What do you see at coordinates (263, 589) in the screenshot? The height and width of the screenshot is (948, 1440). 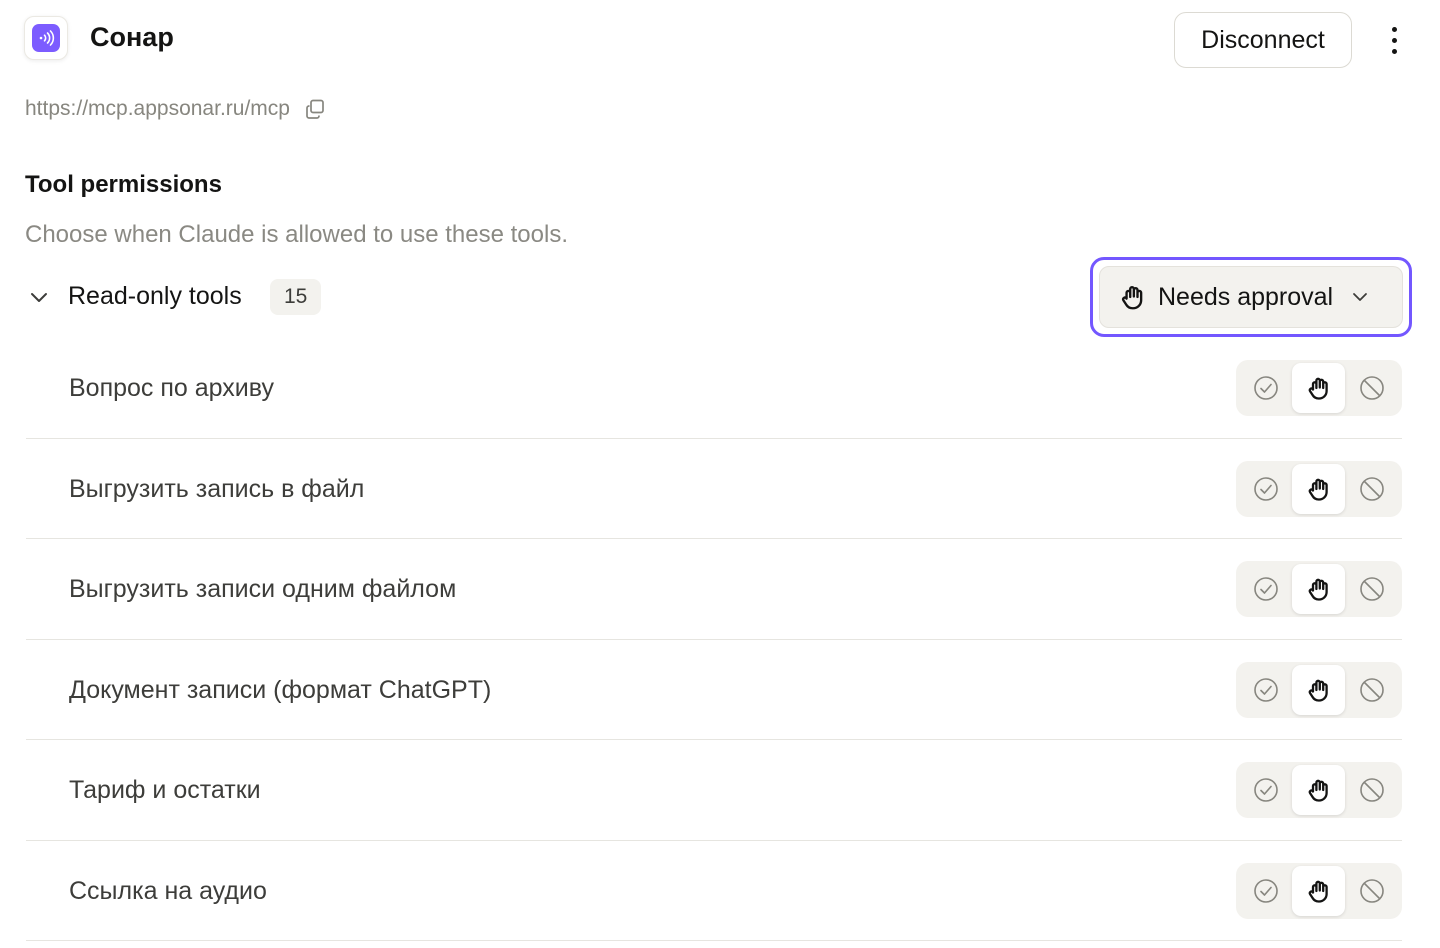 I see `tool-name: Выгрузить записи одним файлом` at bounding box center [263, 589].